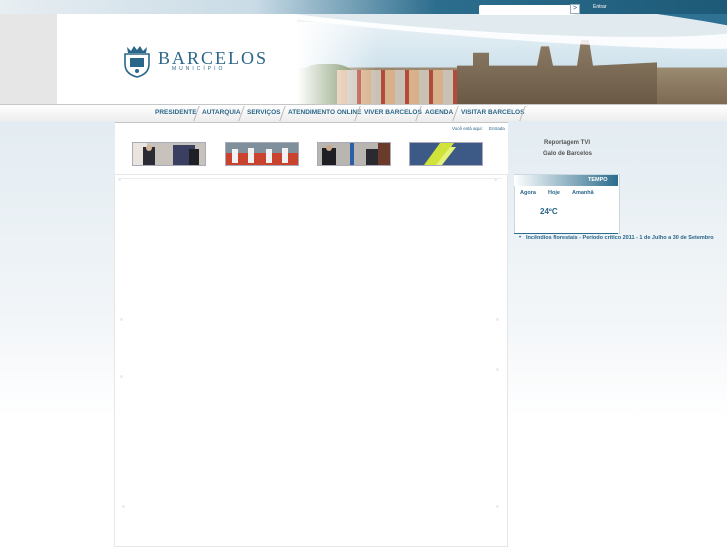  Describe the element at coordinates (567, 154) in the screenshot. I see `sidebar-link-galo-de-barcelos: Galo de Barcelos` at that location.